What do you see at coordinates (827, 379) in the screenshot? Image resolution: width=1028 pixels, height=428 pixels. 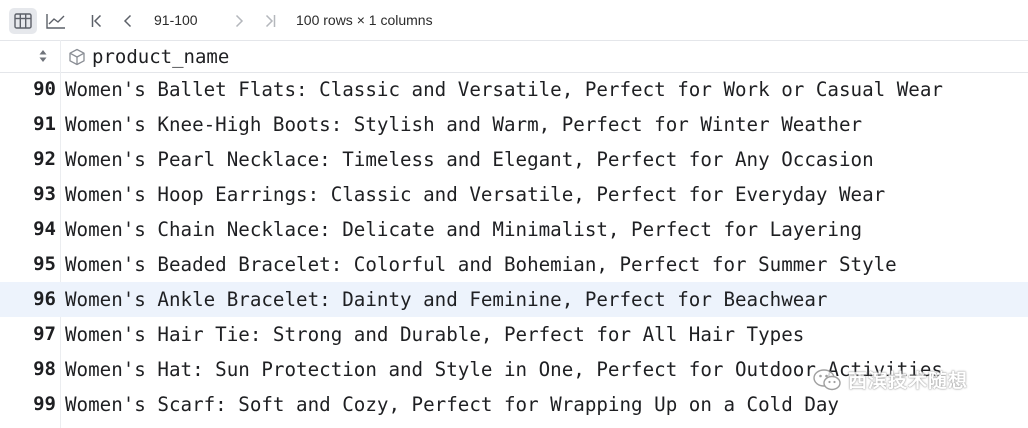 I see `wechat-logo-icon` at bounding box center [827, 379].